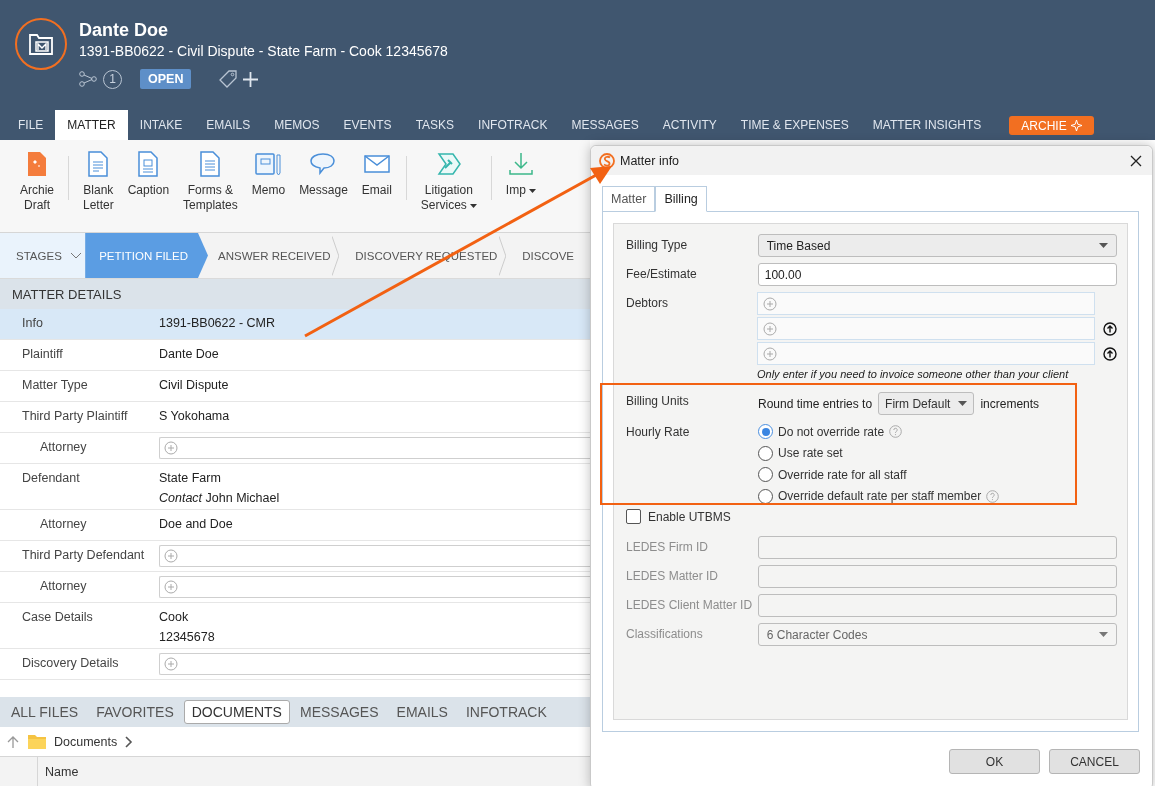  Describe the element at coordinates (937, 274) in the screenshot. I see `fee-input: 100.00` at that location.